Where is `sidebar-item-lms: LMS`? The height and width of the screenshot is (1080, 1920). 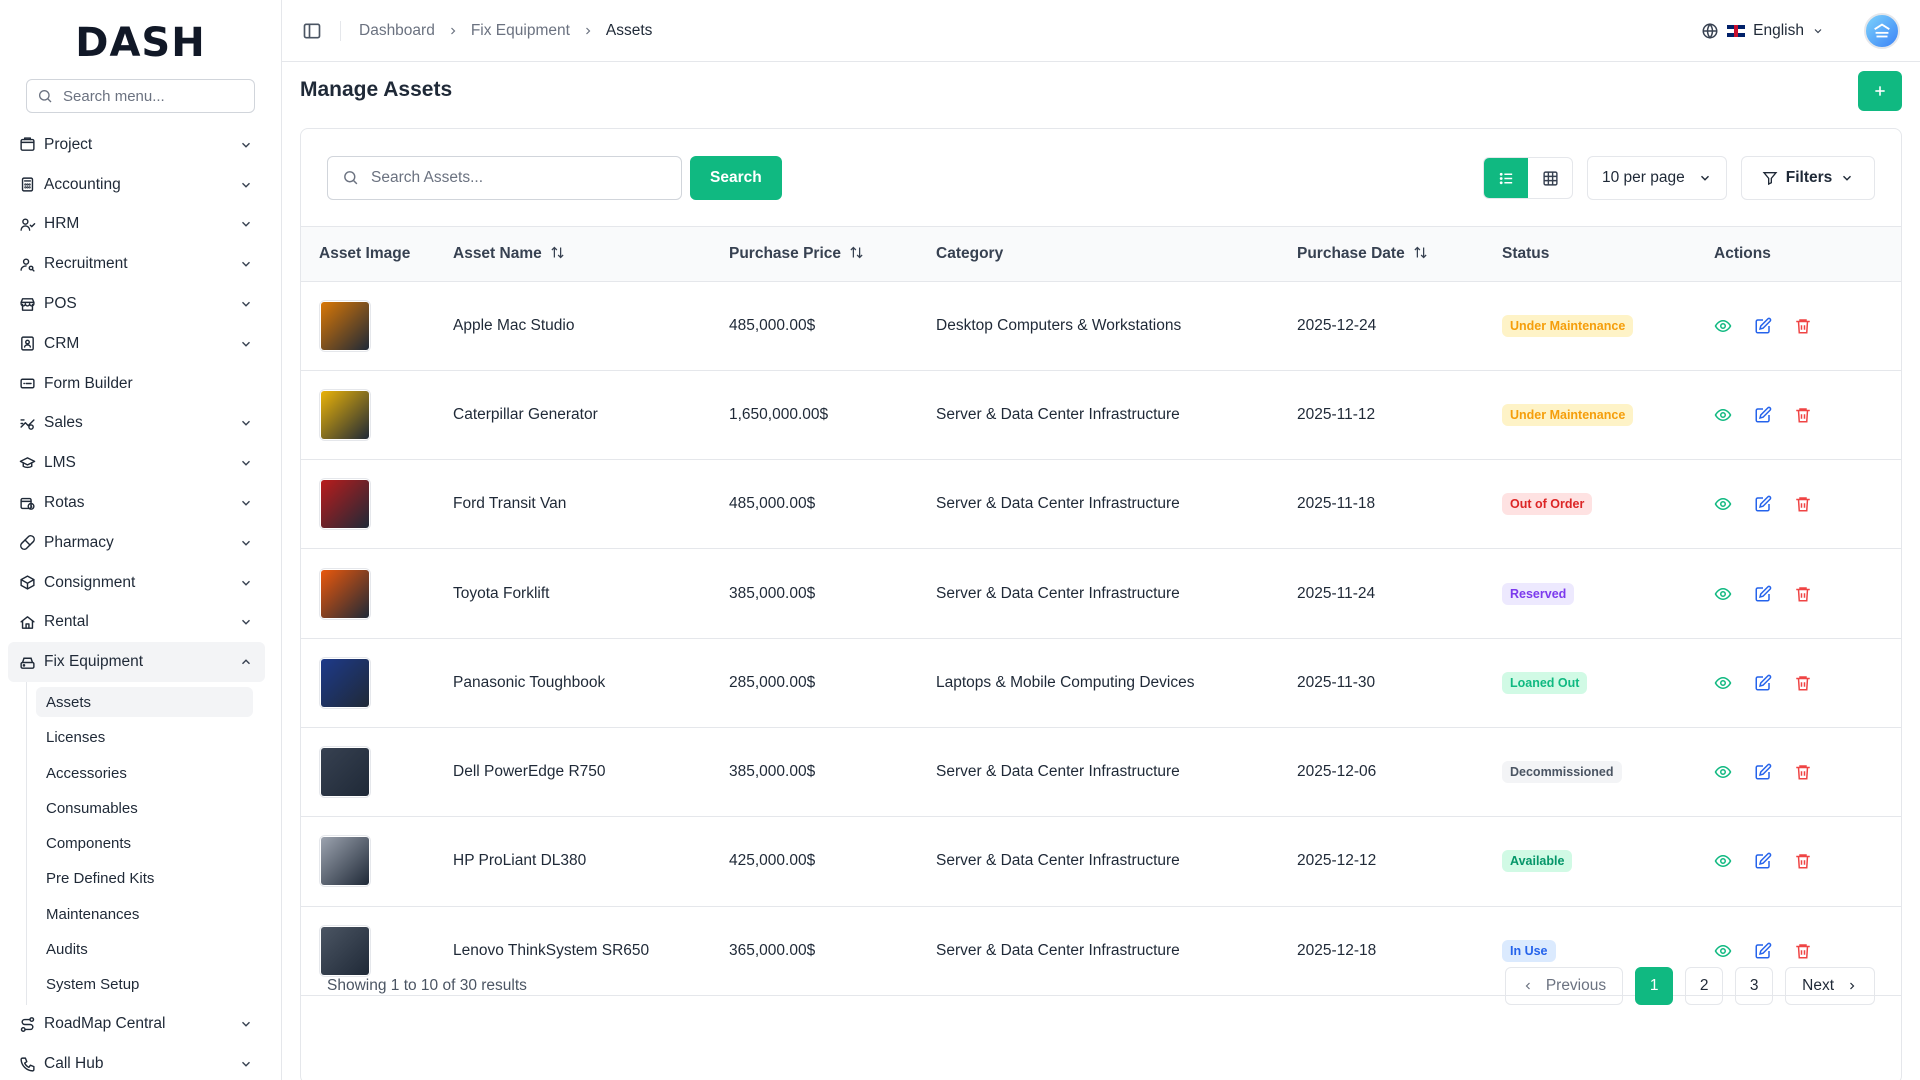
sidebar-item-lms: LMS is located at coordinates (140, 463).